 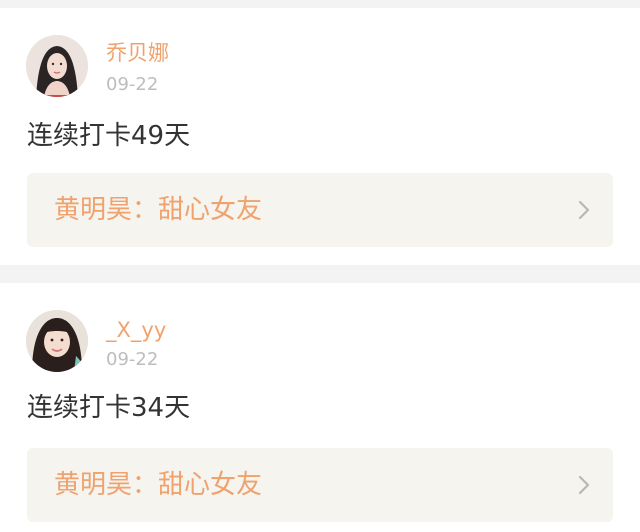 I want to click on post-text: 连续打卡34天, so click(x=109, y=408).